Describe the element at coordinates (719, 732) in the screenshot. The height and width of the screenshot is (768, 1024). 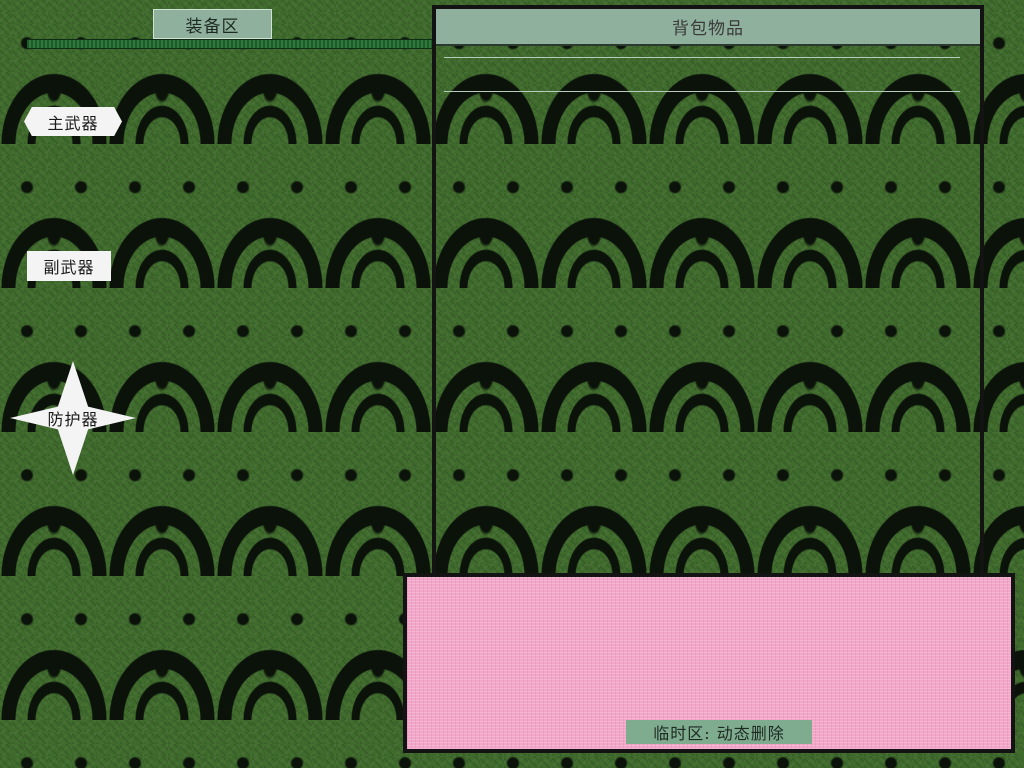
I see `temporary-zone-label: 临时区: 动态删除` at that location.